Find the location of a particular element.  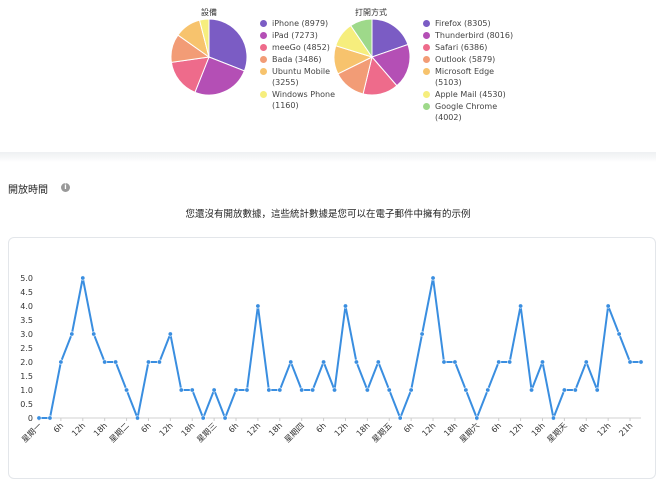

y-tick-label: 1.0 is located at coordinates (26, 390).